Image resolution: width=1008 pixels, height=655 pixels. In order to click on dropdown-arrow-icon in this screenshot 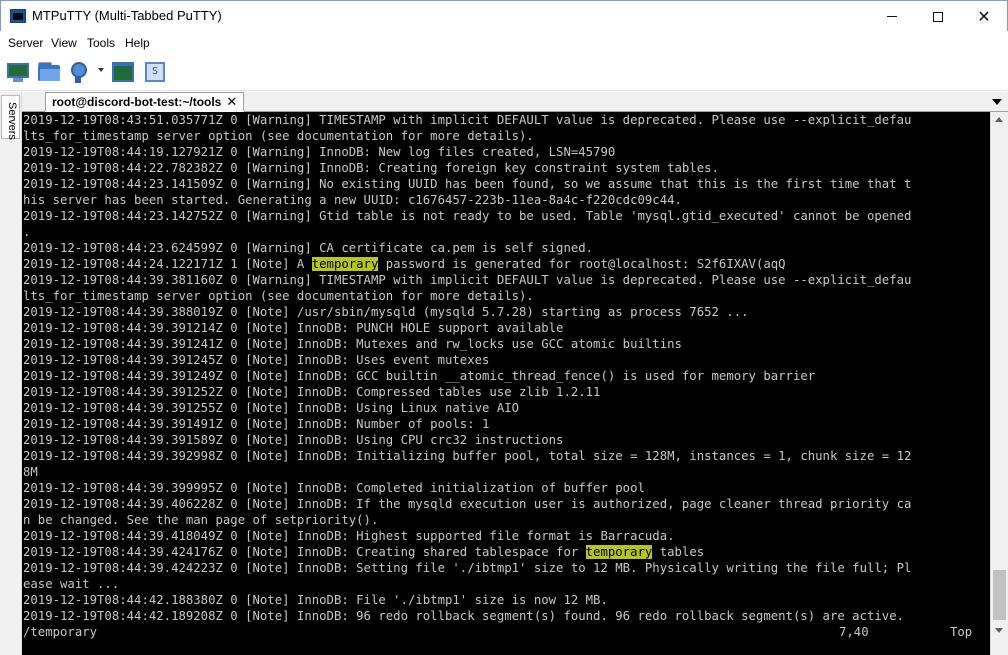, I will do `click(101, 70)`.